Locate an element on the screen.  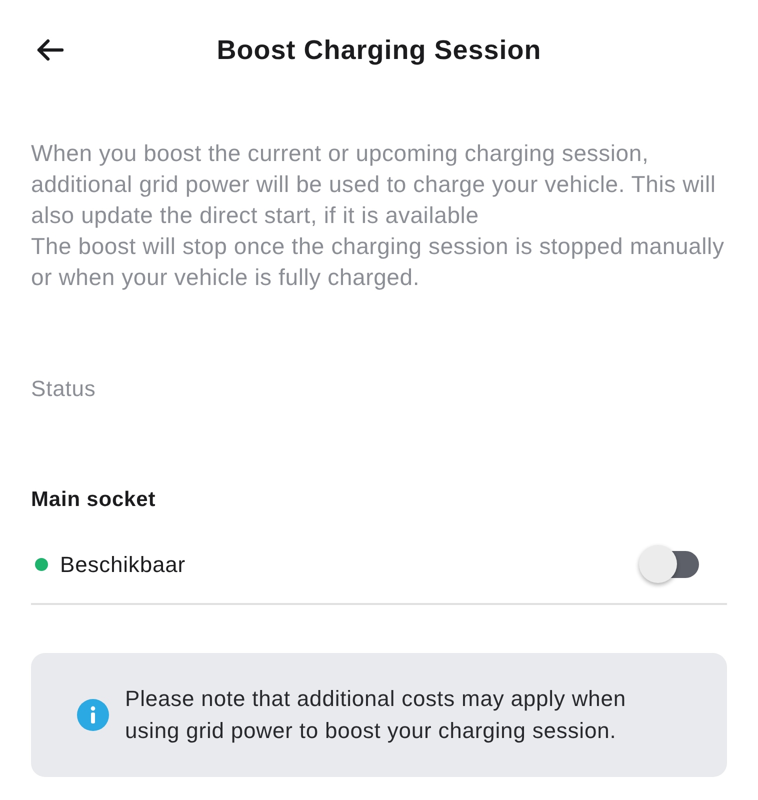
page-title: Boost Charging Session is located at coordinates (379, 50).